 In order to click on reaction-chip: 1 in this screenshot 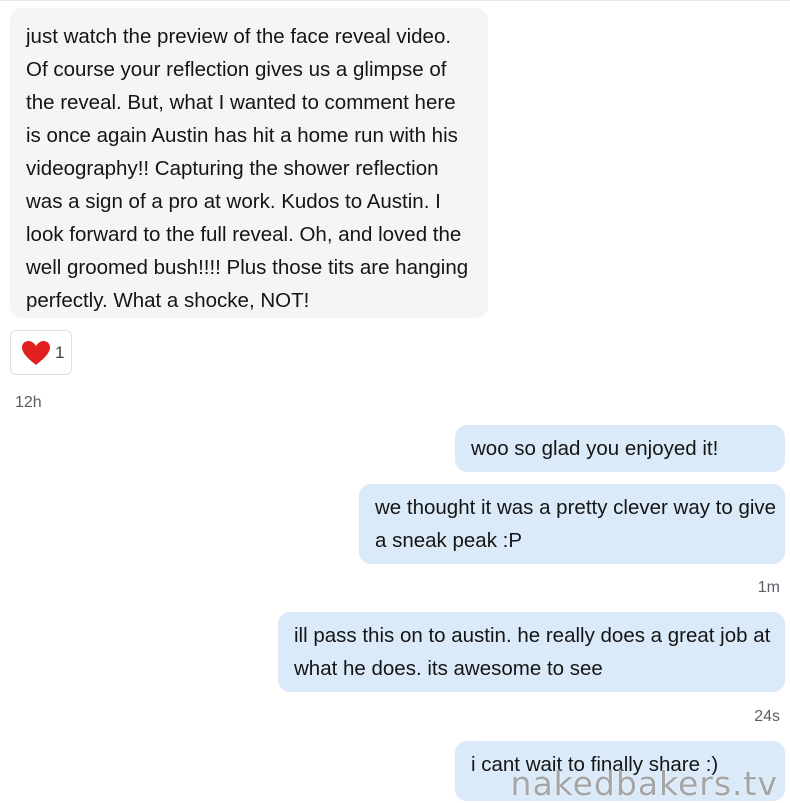, I will do `click(41, 352)`.